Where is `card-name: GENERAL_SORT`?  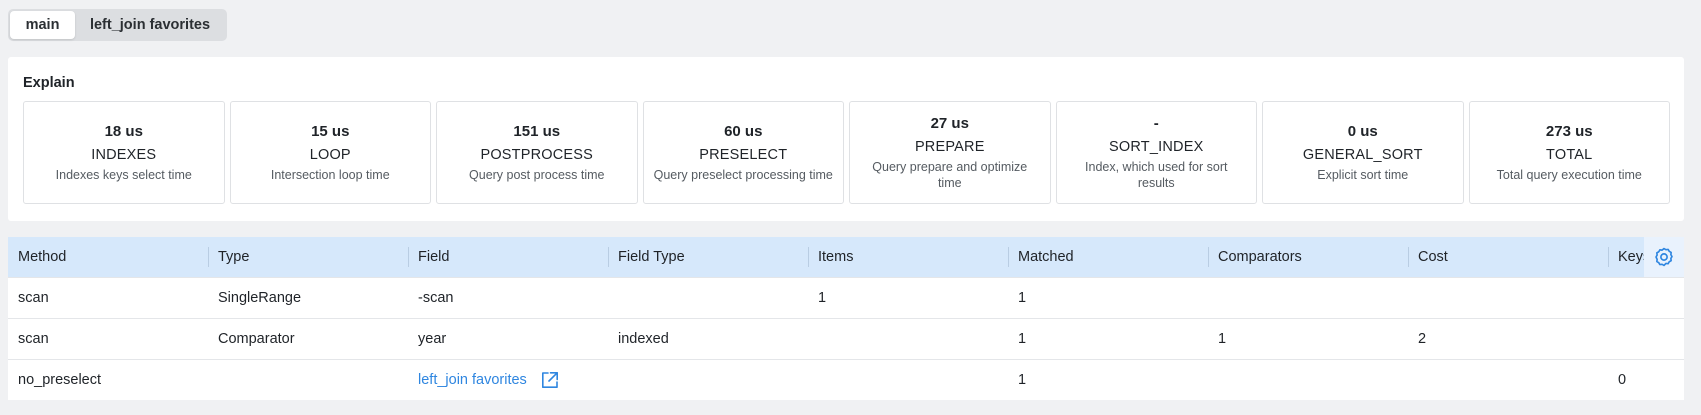
card-name: GENERAL_SORT is located at coordinates (1362, 155).